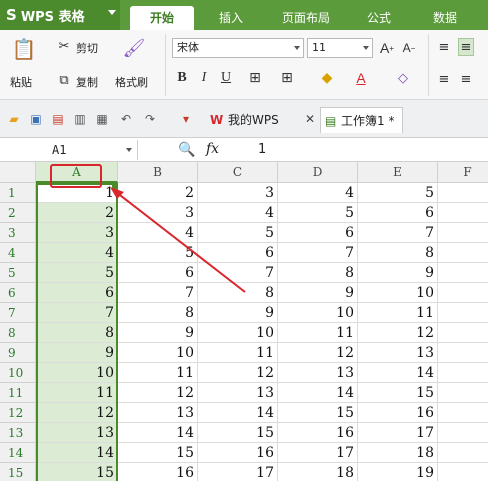 This screenshot has width=488, height=481. What do you see at coordinates (87, 48) in the screenshot?
I see `cut-button: 剪切` at bounding box center [87, 48].